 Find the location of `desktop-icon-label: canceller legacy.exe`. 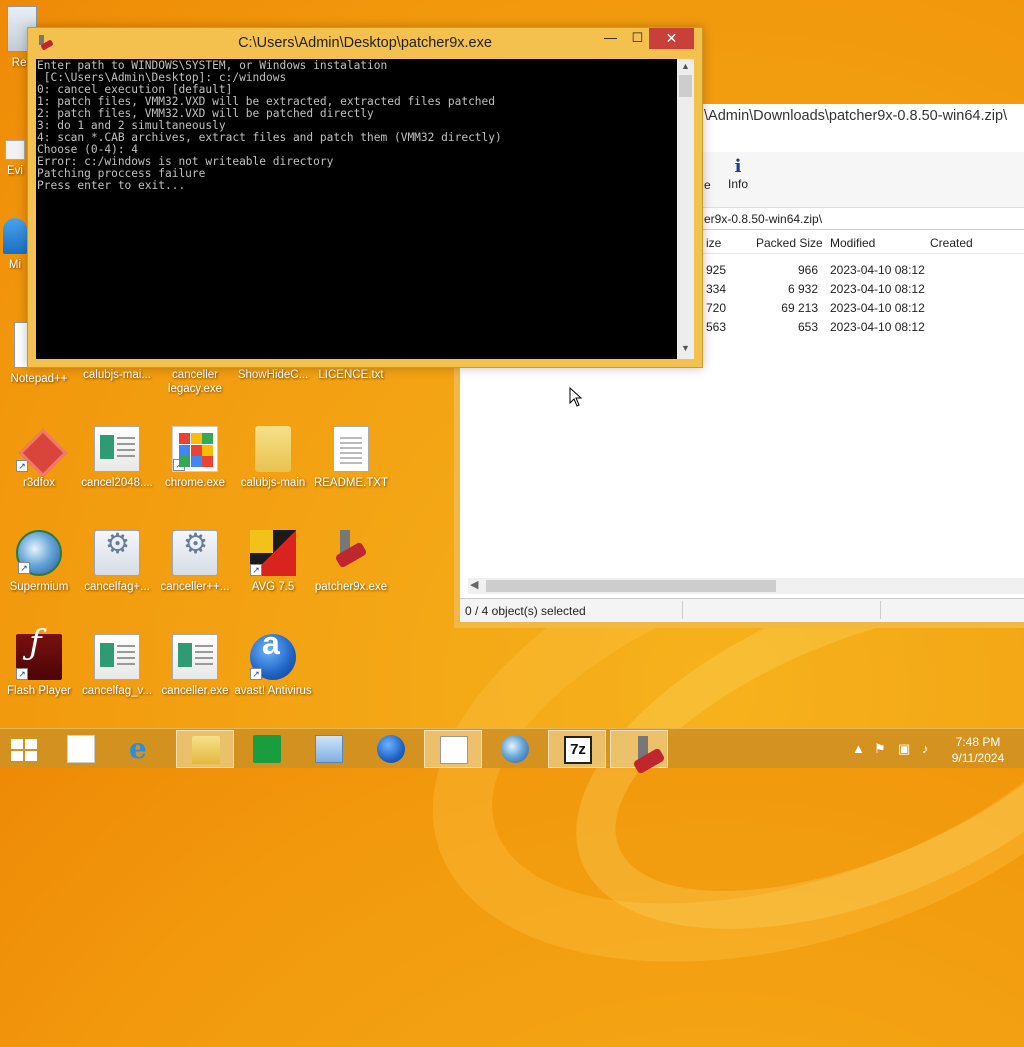

desktop-icon-label: canceller legacy.exe is located at coordinates (195, 382).